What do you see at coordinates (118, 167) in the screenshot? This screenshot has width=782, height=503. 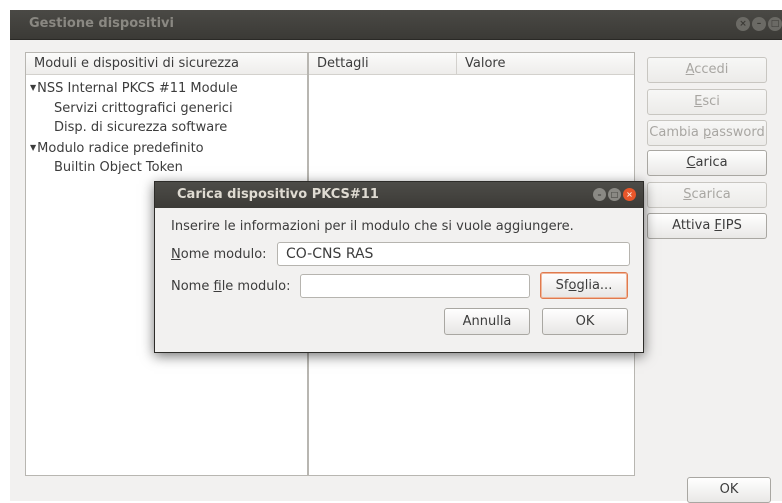 I see `tree-item-label: Builtin Object Token` at bounding box center [118, 167].